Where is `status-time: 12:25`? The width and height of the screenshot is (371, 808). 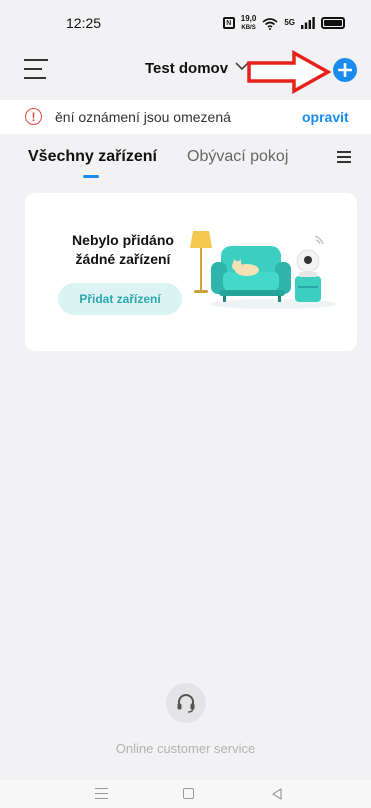
status-time: 12:25 is located at coordinates (84, 23).